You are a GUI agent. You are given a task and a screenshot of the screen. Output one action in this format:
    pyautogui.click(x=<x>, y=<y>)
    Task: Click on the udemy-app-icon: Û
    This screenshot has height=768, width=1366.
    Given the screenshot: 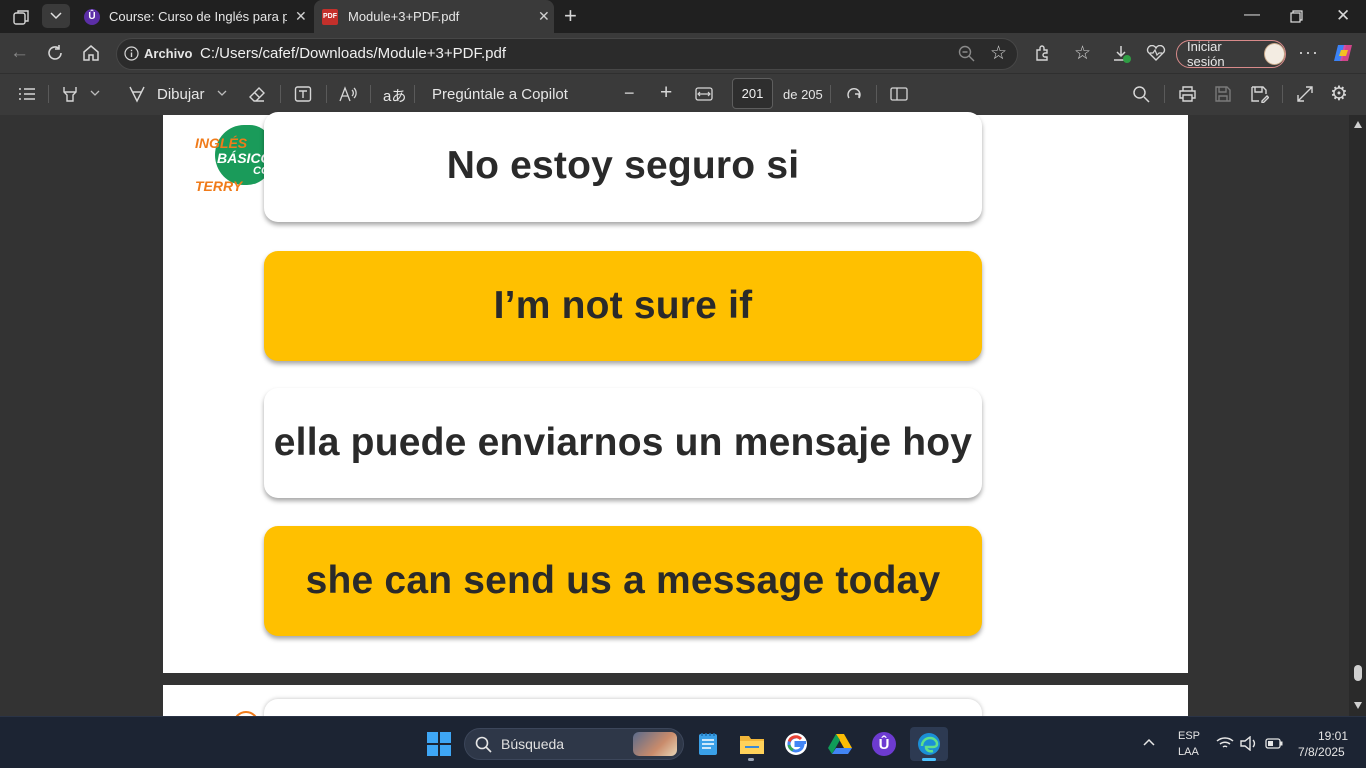 What is the action you would take?
    pyautogui.click(x=884, y=744)
    